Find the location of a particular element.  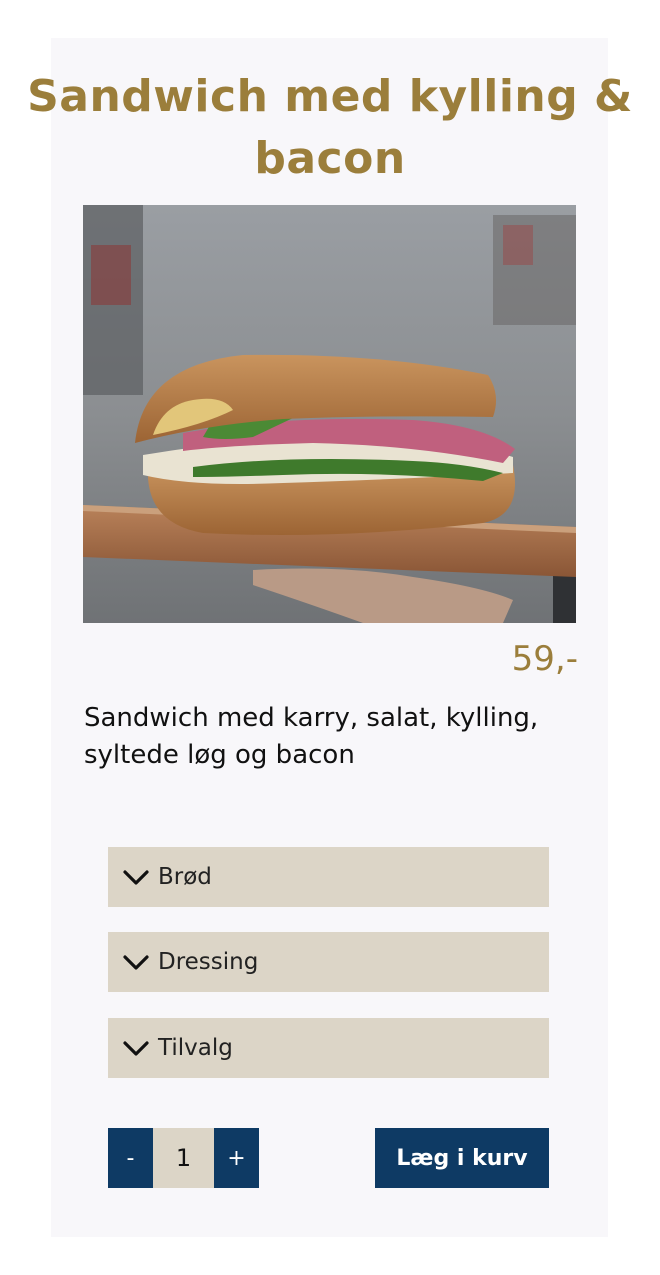

option-extras-label: Tilvalg is located at coordinates (195, 1048).